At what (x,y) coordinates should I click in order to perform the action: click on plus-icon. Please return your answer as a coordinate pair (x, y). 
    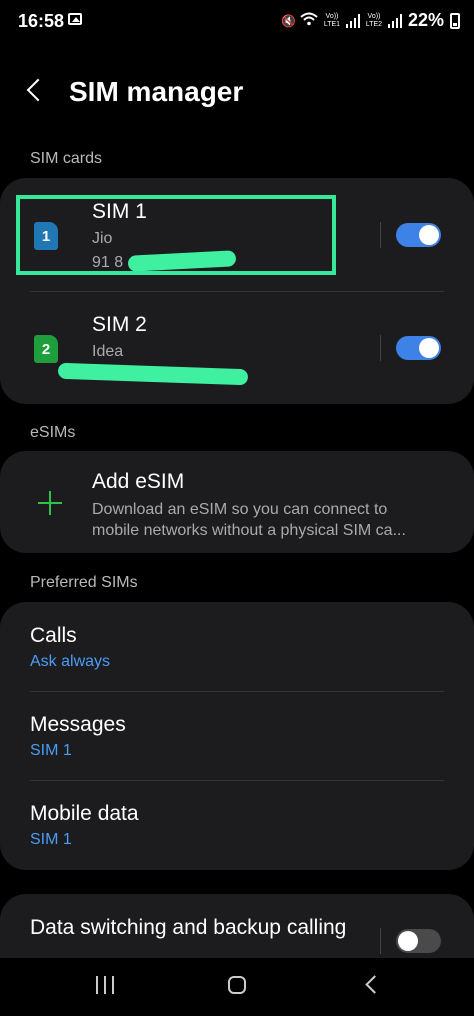
    Looking at the image, I should click on (50, 503).